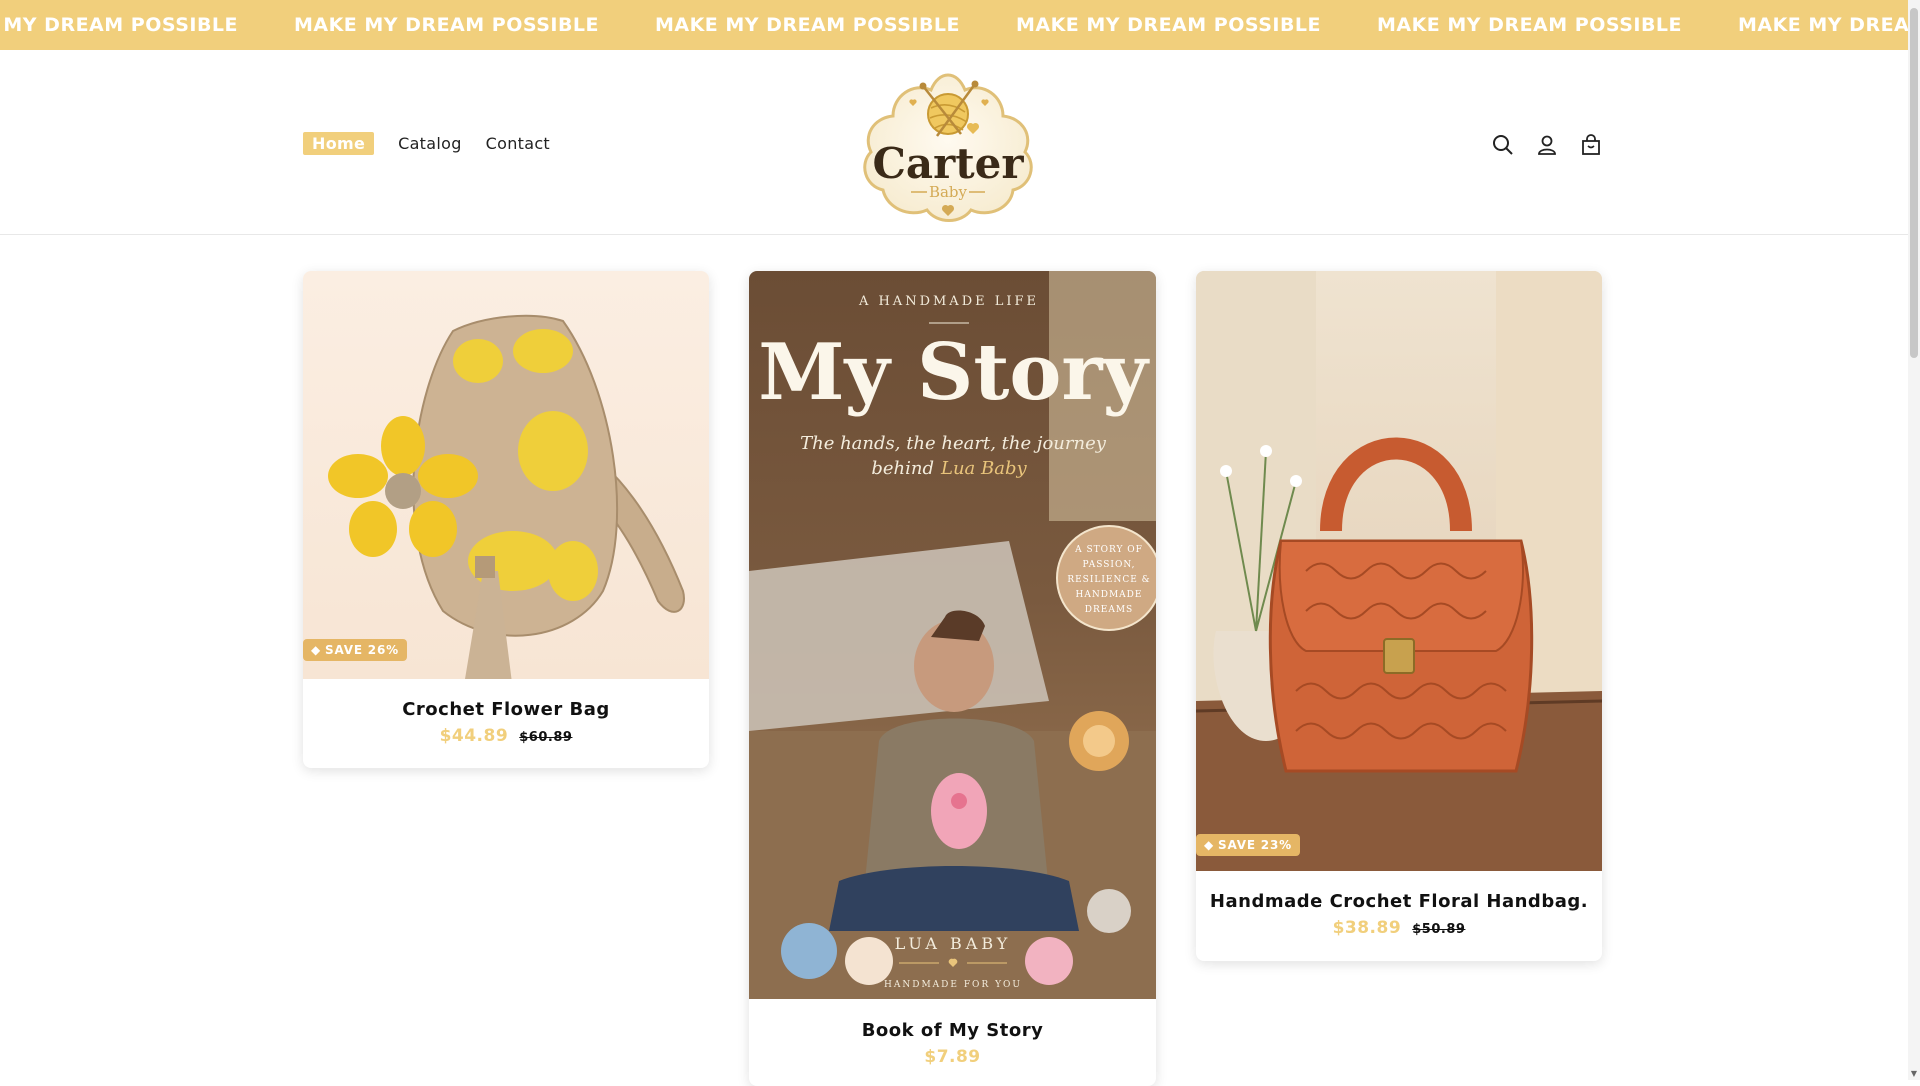 This screenshot has width=1920, height=1086. What do you see at coordinates (1914, 183) in the screenshot?
I see `scrollbar-thumb` at bounding box center [1914, 183].